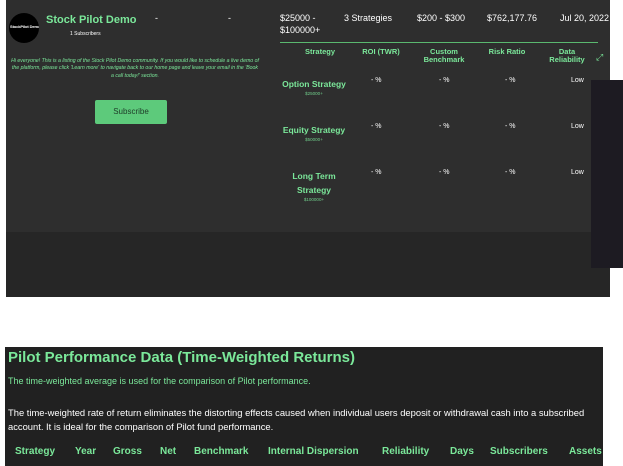  I want to click on perf-header-benchmark: Benchmark, so click(221, 451).